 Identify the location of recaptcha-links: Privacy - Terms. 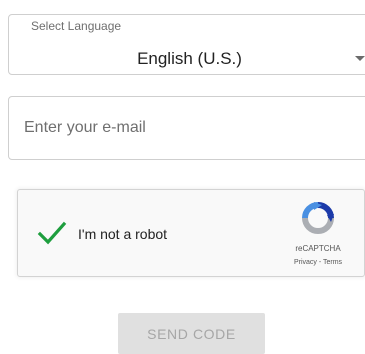
(318, 262).